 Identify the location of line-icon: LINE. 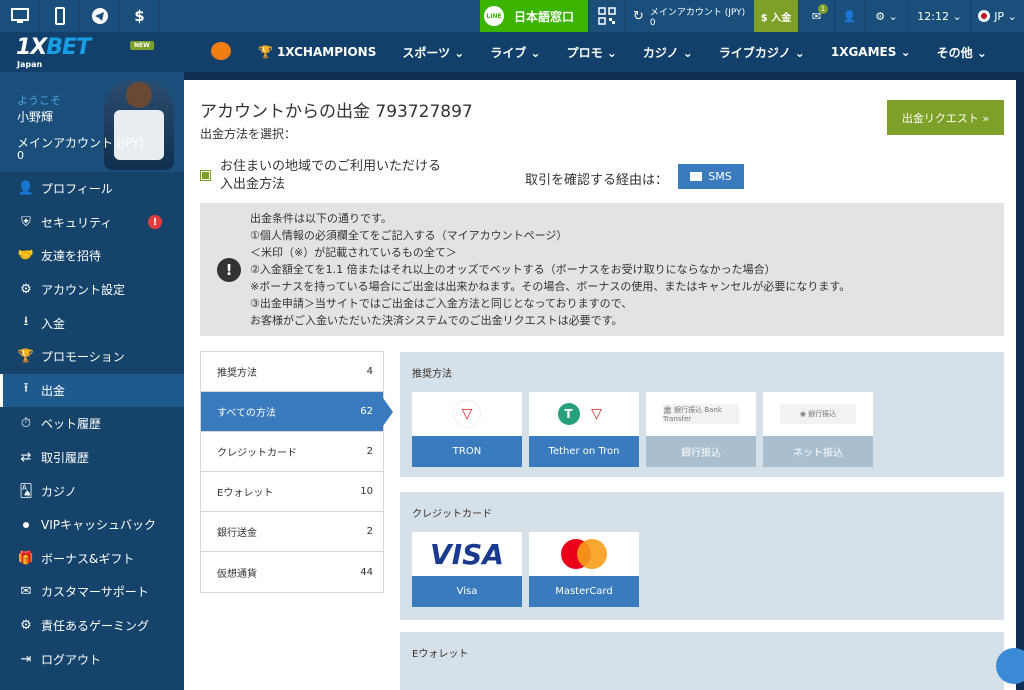
(494, 16).